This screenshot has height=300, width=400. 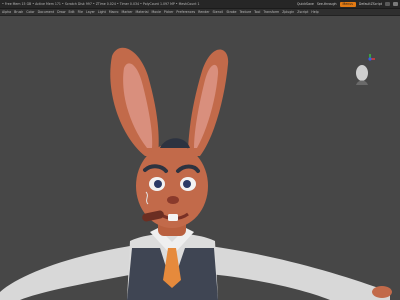 What do you see at coordinates (169, 12) in the screenshot?
I see `menu-item-picker: Picker` at bounding box center [169, 12].